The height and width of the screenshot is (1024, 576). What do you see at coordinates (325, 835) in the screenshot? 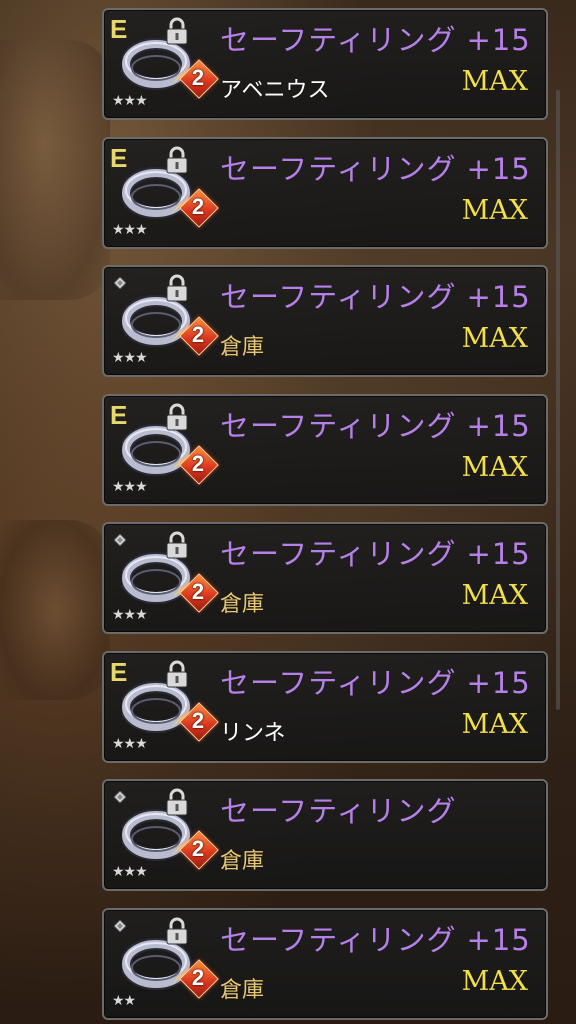
I see `item-card: 2 ★★★ セーフティリング 倉庫` at bounding box center [325, 835].